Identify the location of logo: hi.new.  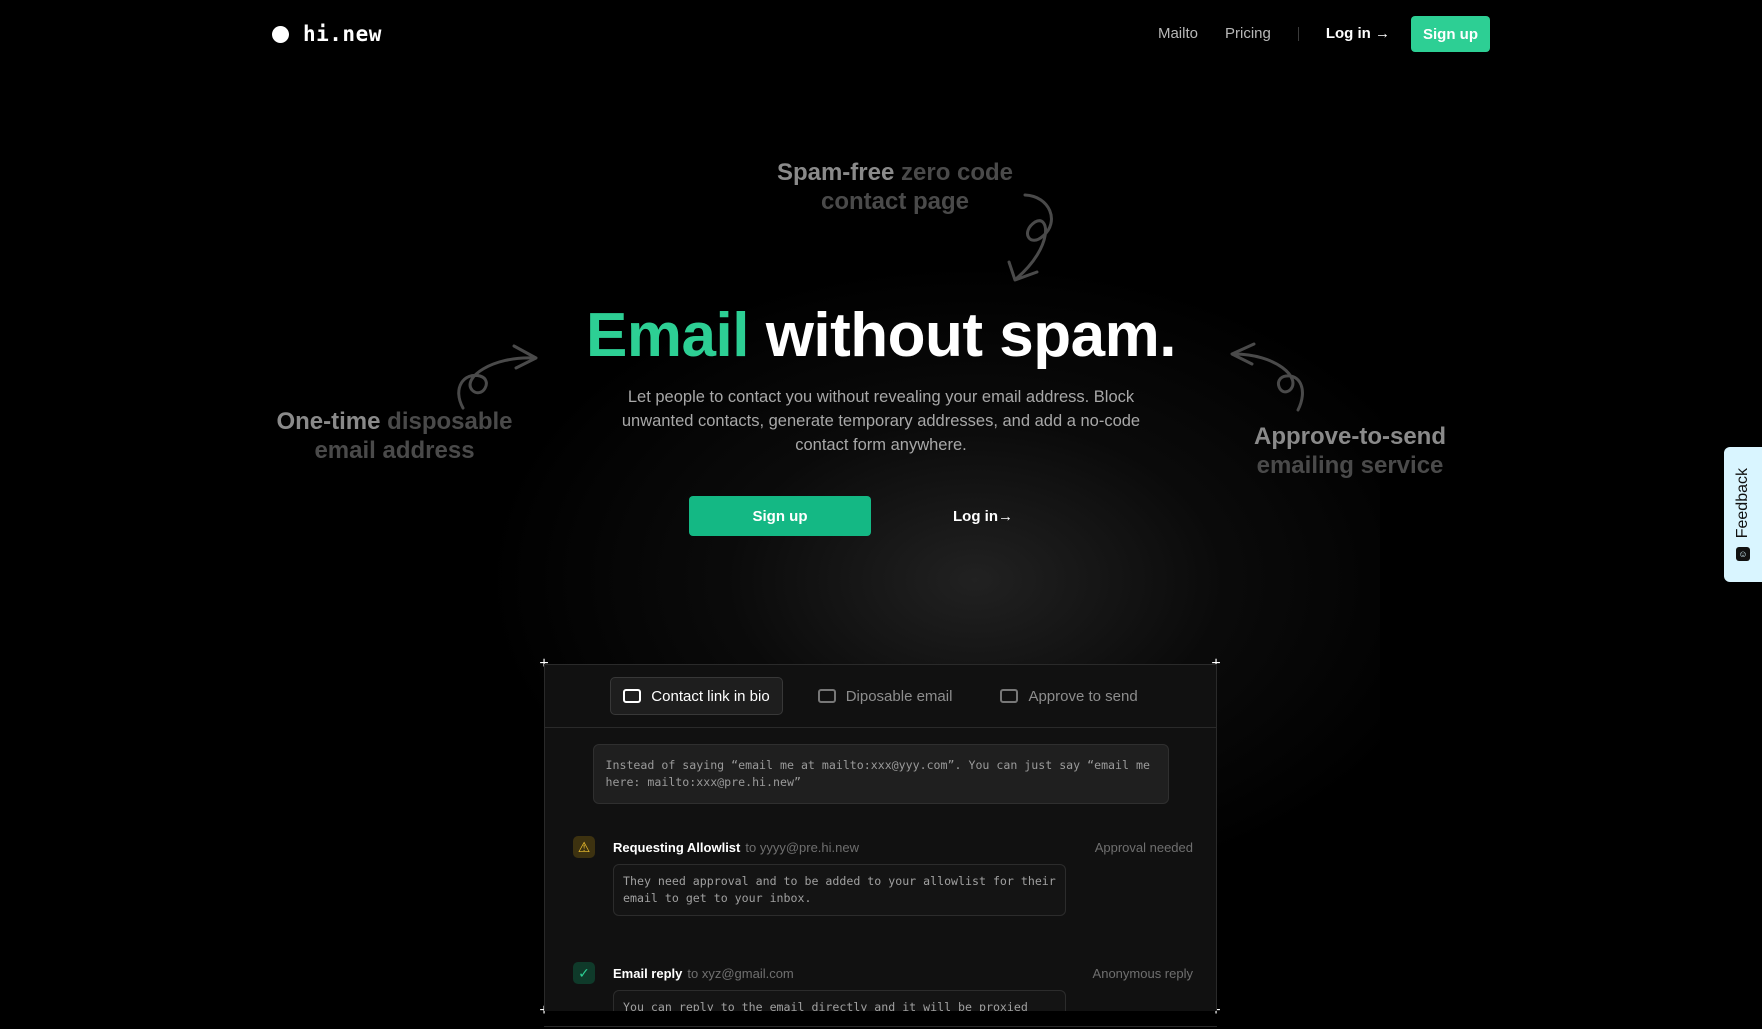
(327, 34).